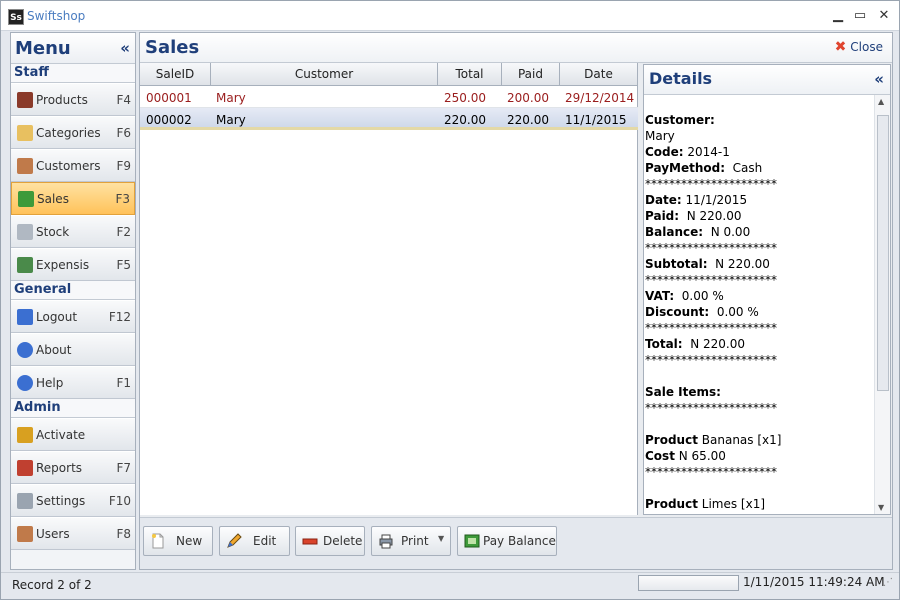 The height and width of the screenshot is (600, 900). What do you see at coordinates (175, 74) in the screenshot?
I see `column-header-saleid: SaleID` at bounding box center [175, 74].